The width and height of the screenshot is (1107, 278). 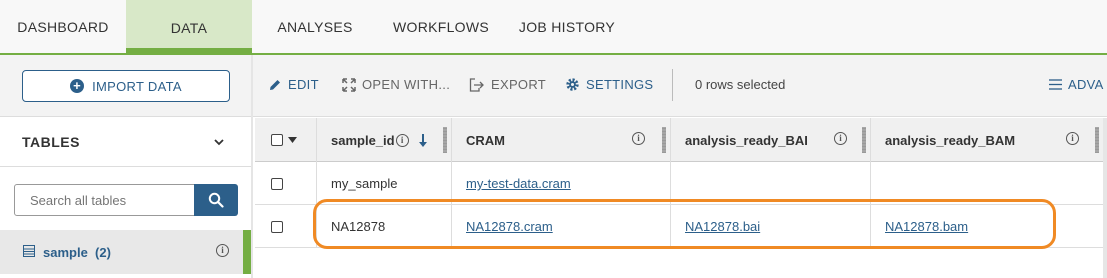 I want to click on table-count: (2), so click(x=103, y=252).